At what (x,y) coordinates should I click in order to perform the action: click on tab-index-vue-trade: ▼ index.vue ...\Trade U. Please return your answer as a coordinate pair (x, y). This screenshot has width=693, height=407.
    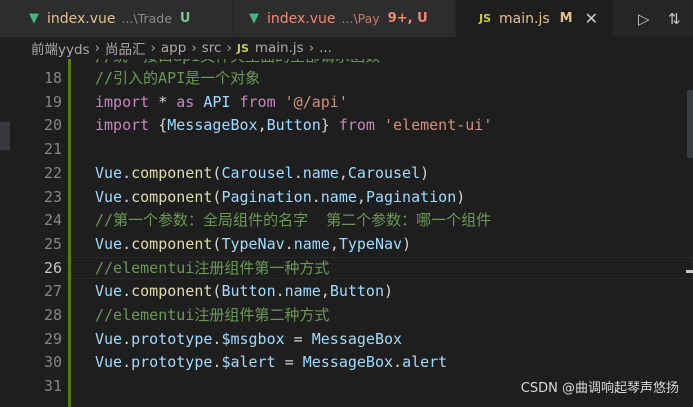
    Looking at the image, I should click on (116, 18).